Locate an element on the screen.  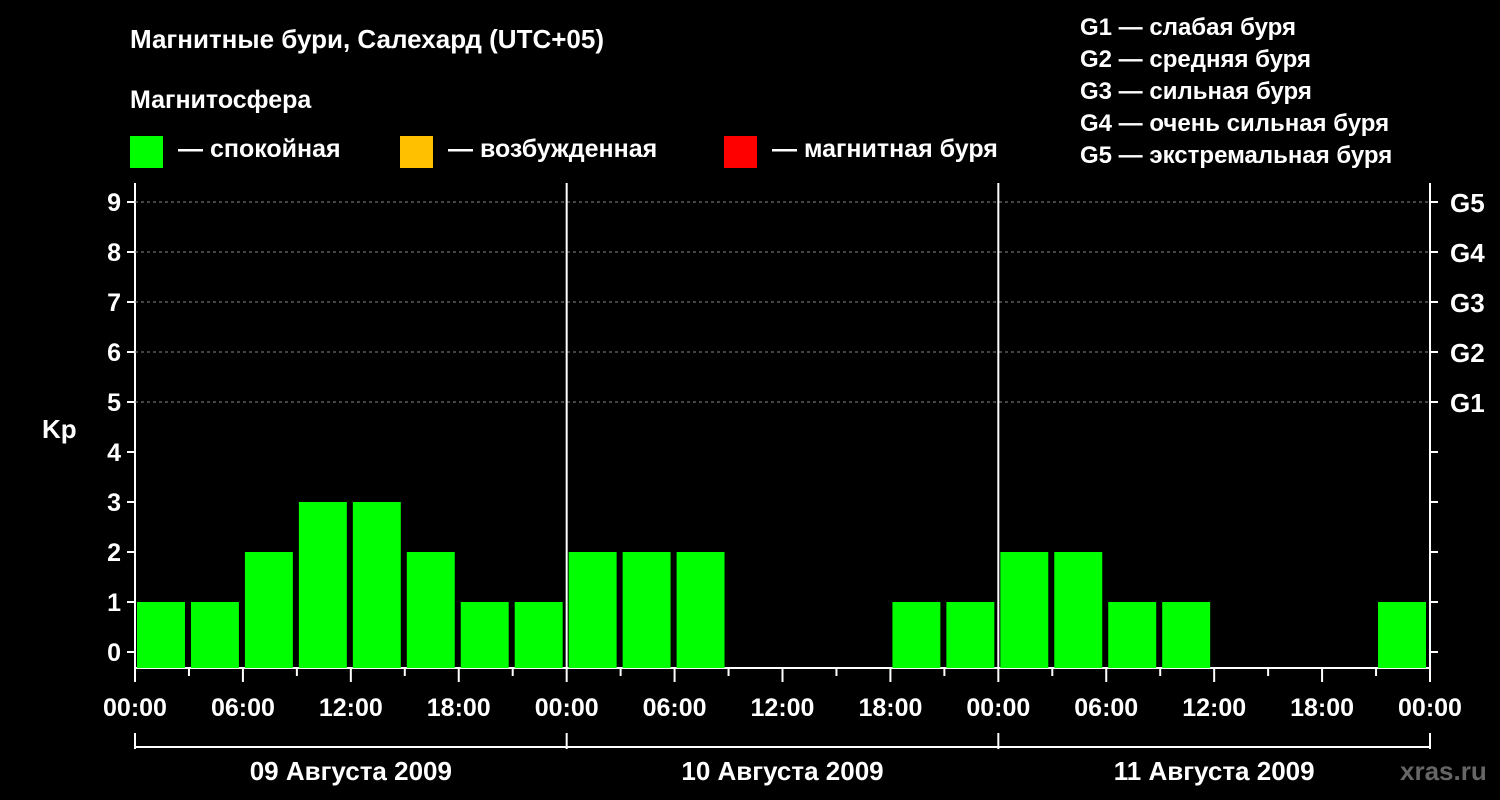
y-tick-label: 8 is located at coordinates (114, 253).